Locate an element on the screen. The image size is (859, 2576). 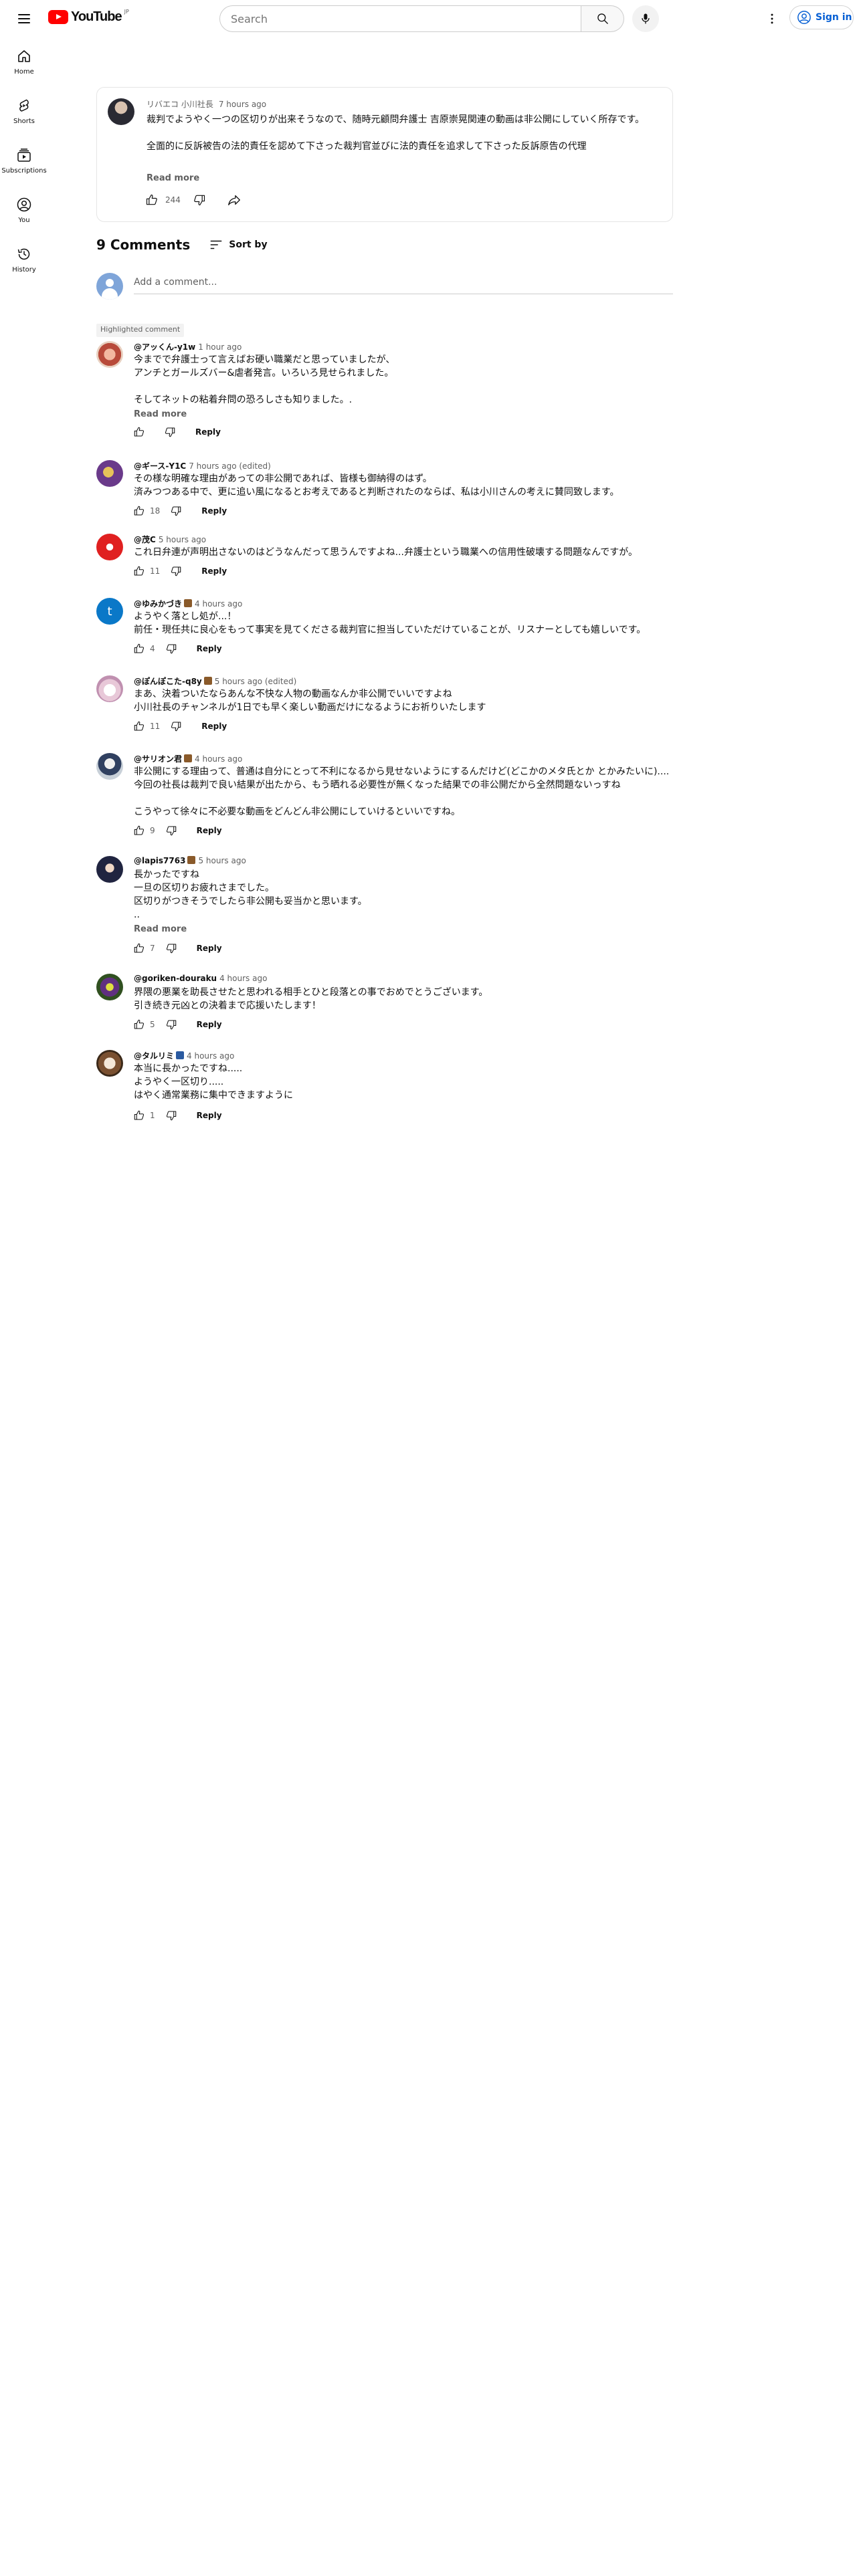
search-input is located at coordinates (406, 18).